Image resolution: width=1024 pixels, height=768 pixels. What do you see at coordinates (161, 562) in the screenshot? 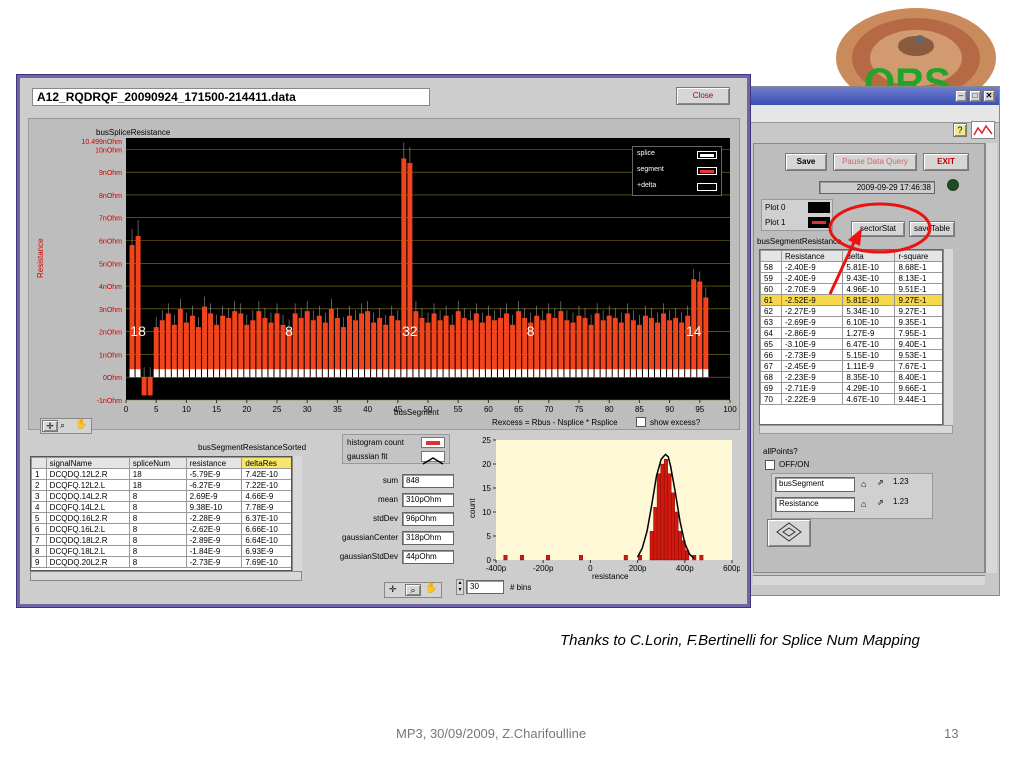
I see `sorted-table-row: 9 DCQDQ.20L2.R 8 -2.73E-9 7.69E-10` at bounding box center [161, 562].